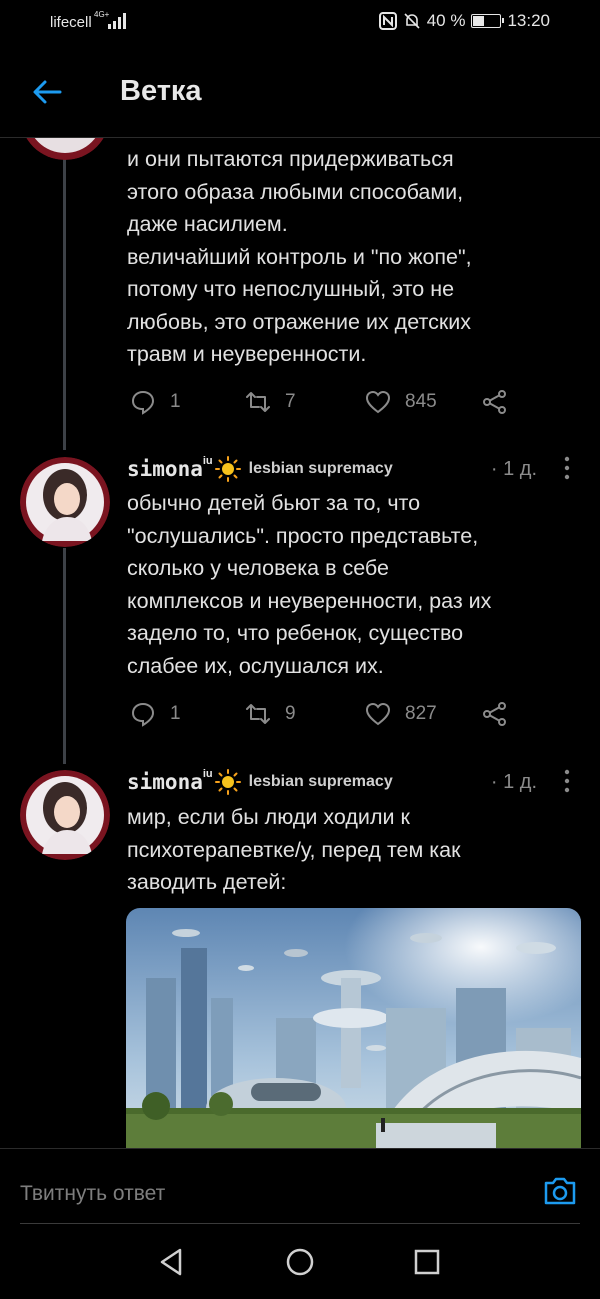 This screenshot has height=1299, width=600. I want to click on like-button: 827, so click(401, 714).